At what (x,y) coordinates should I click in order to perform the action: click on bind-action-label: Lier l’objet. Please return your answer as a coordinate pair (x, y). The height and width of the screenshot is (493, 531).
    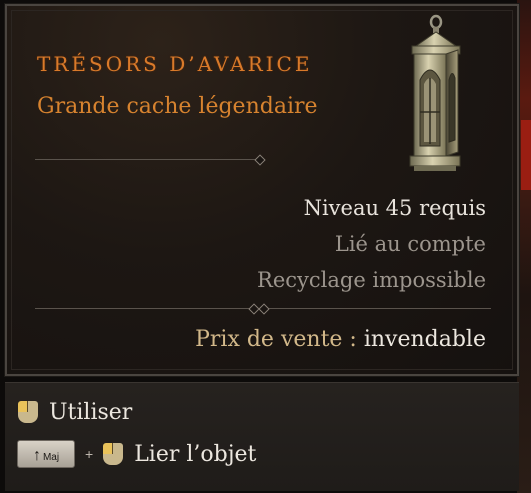
    Looking at the image, I should click on (195, 454).